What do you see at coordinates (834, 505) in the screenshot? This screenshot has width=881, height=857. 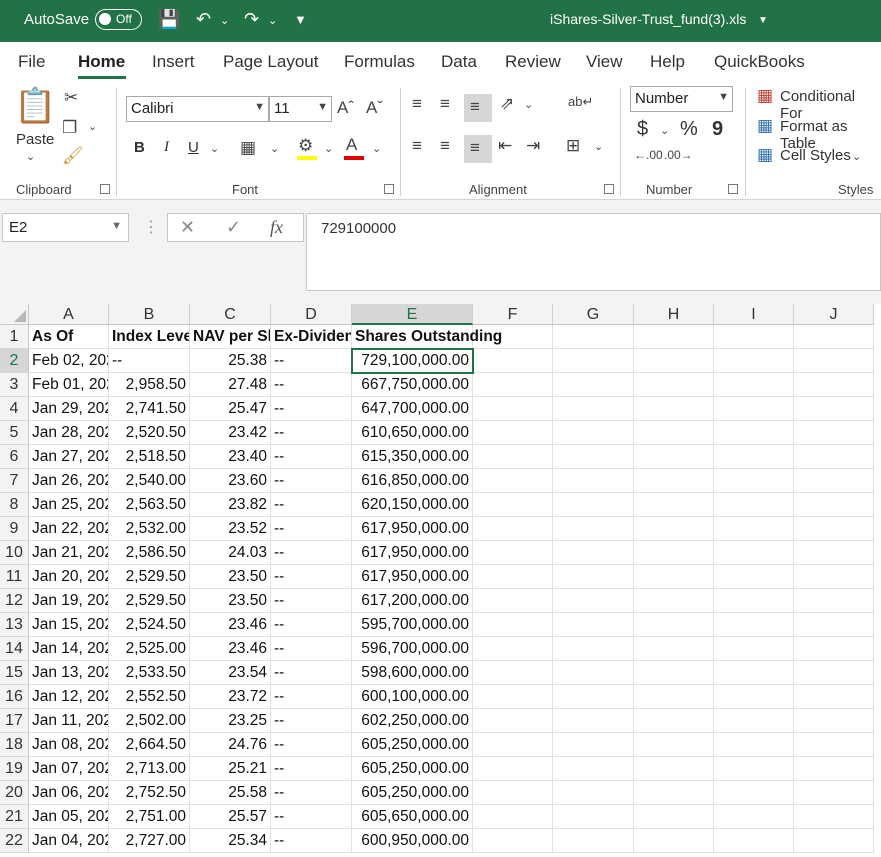 I see `cell-j8` at bounding box center [834, 505].